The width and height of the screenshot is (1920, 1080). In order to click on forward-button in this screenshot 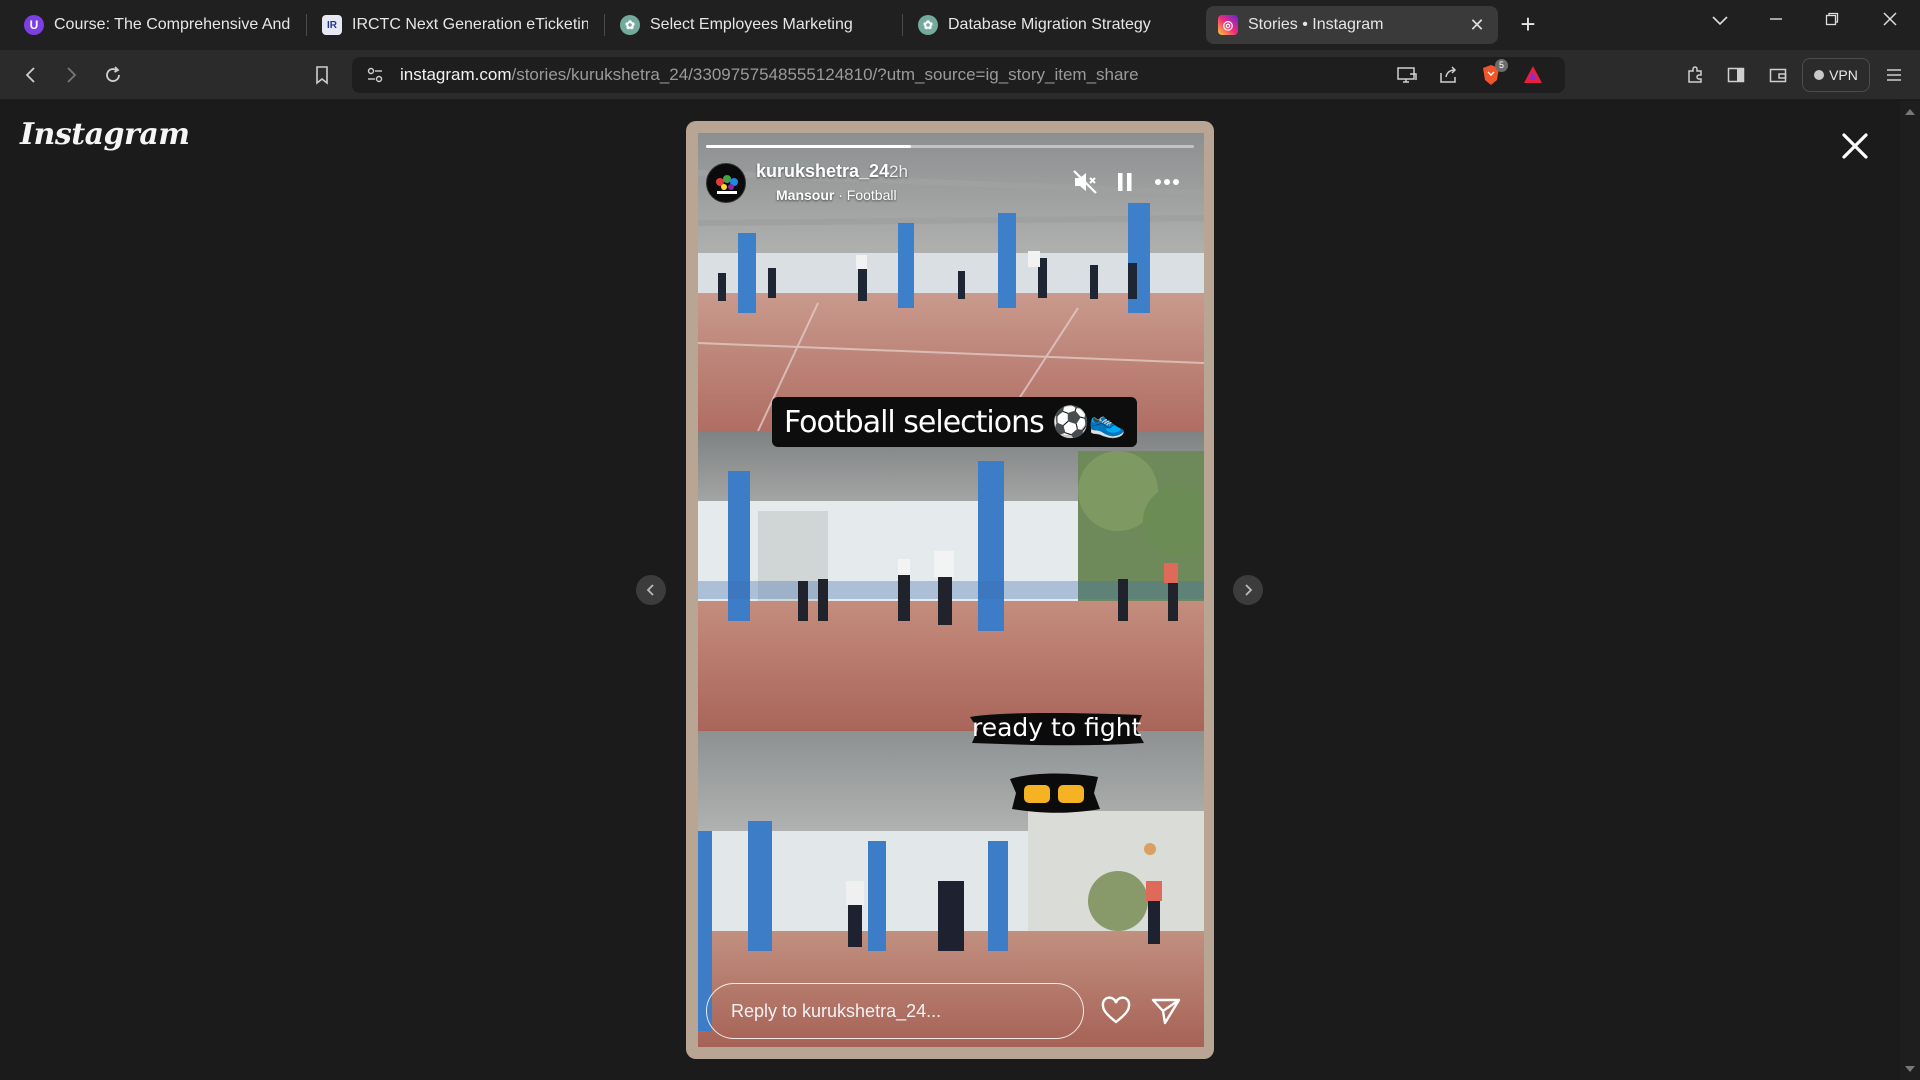, I will do `click(71, 75)`.